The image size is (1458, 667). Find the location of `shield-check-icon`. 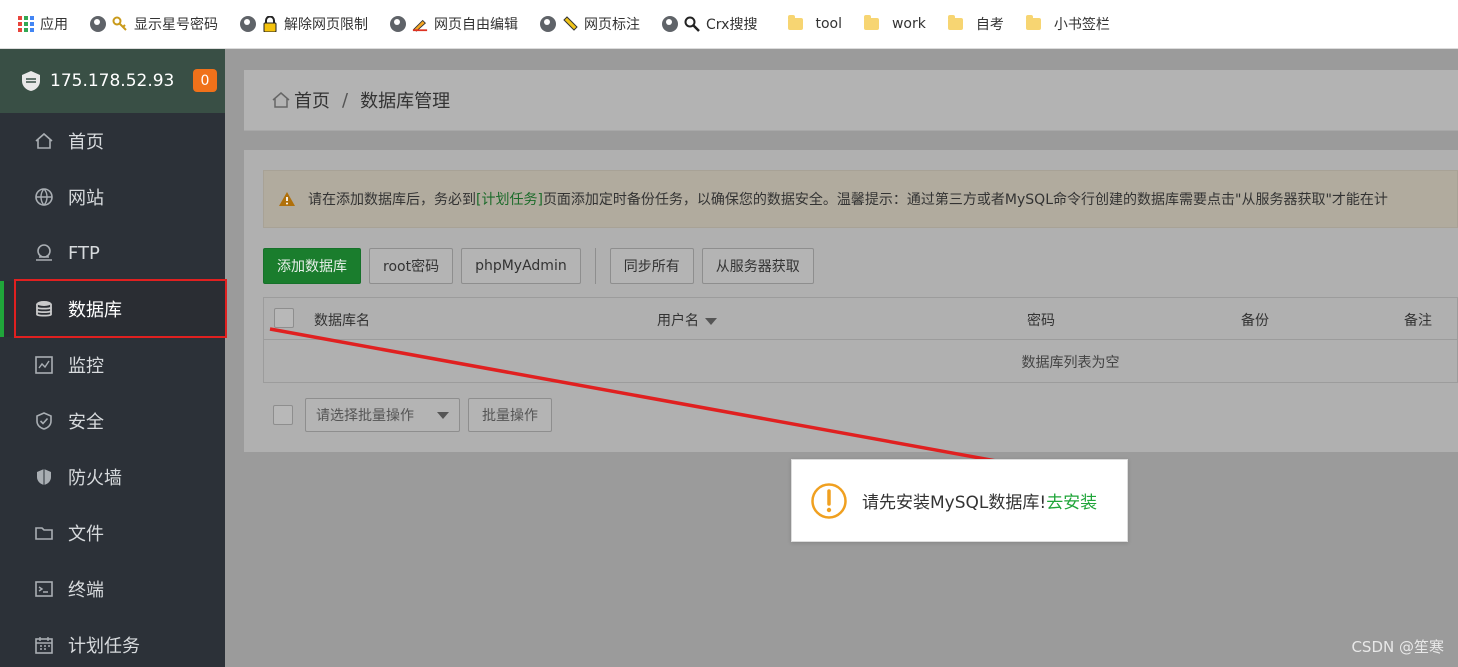

shield-check-icon is located at coordinates (44, 421).